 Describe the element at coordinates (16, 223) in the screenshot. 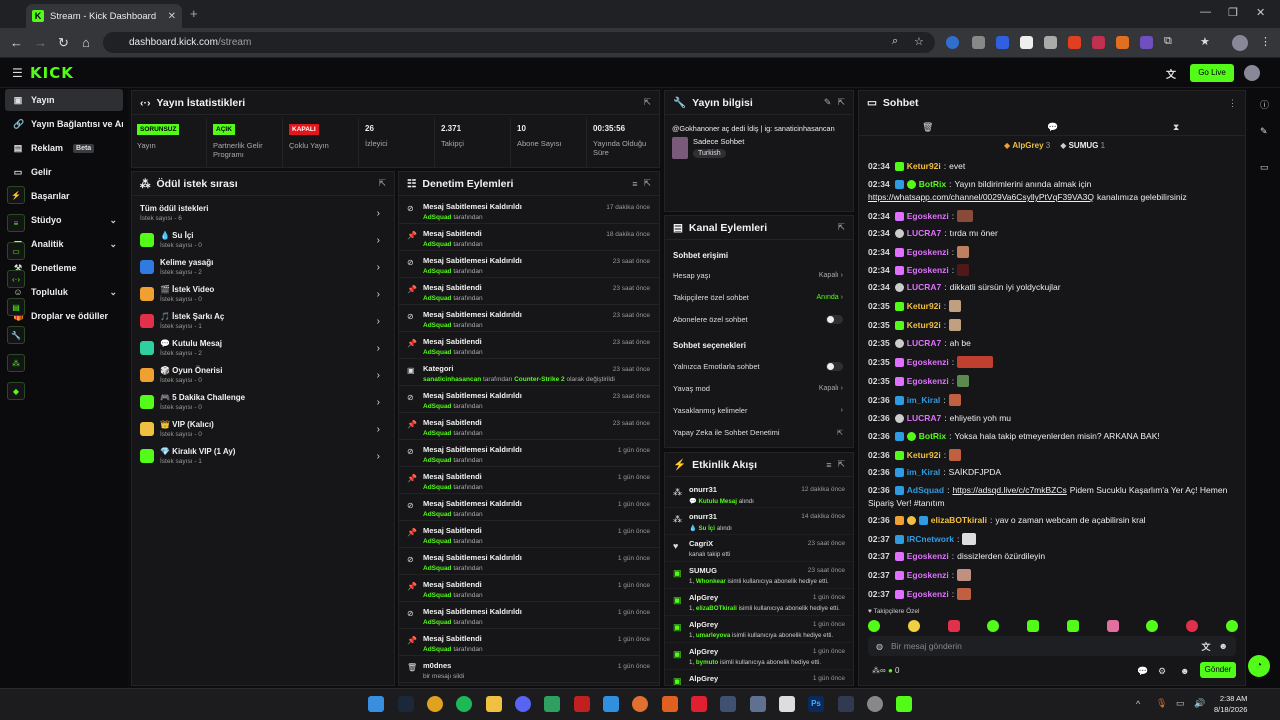

I see `list-tool-icon: ≡` at that location.